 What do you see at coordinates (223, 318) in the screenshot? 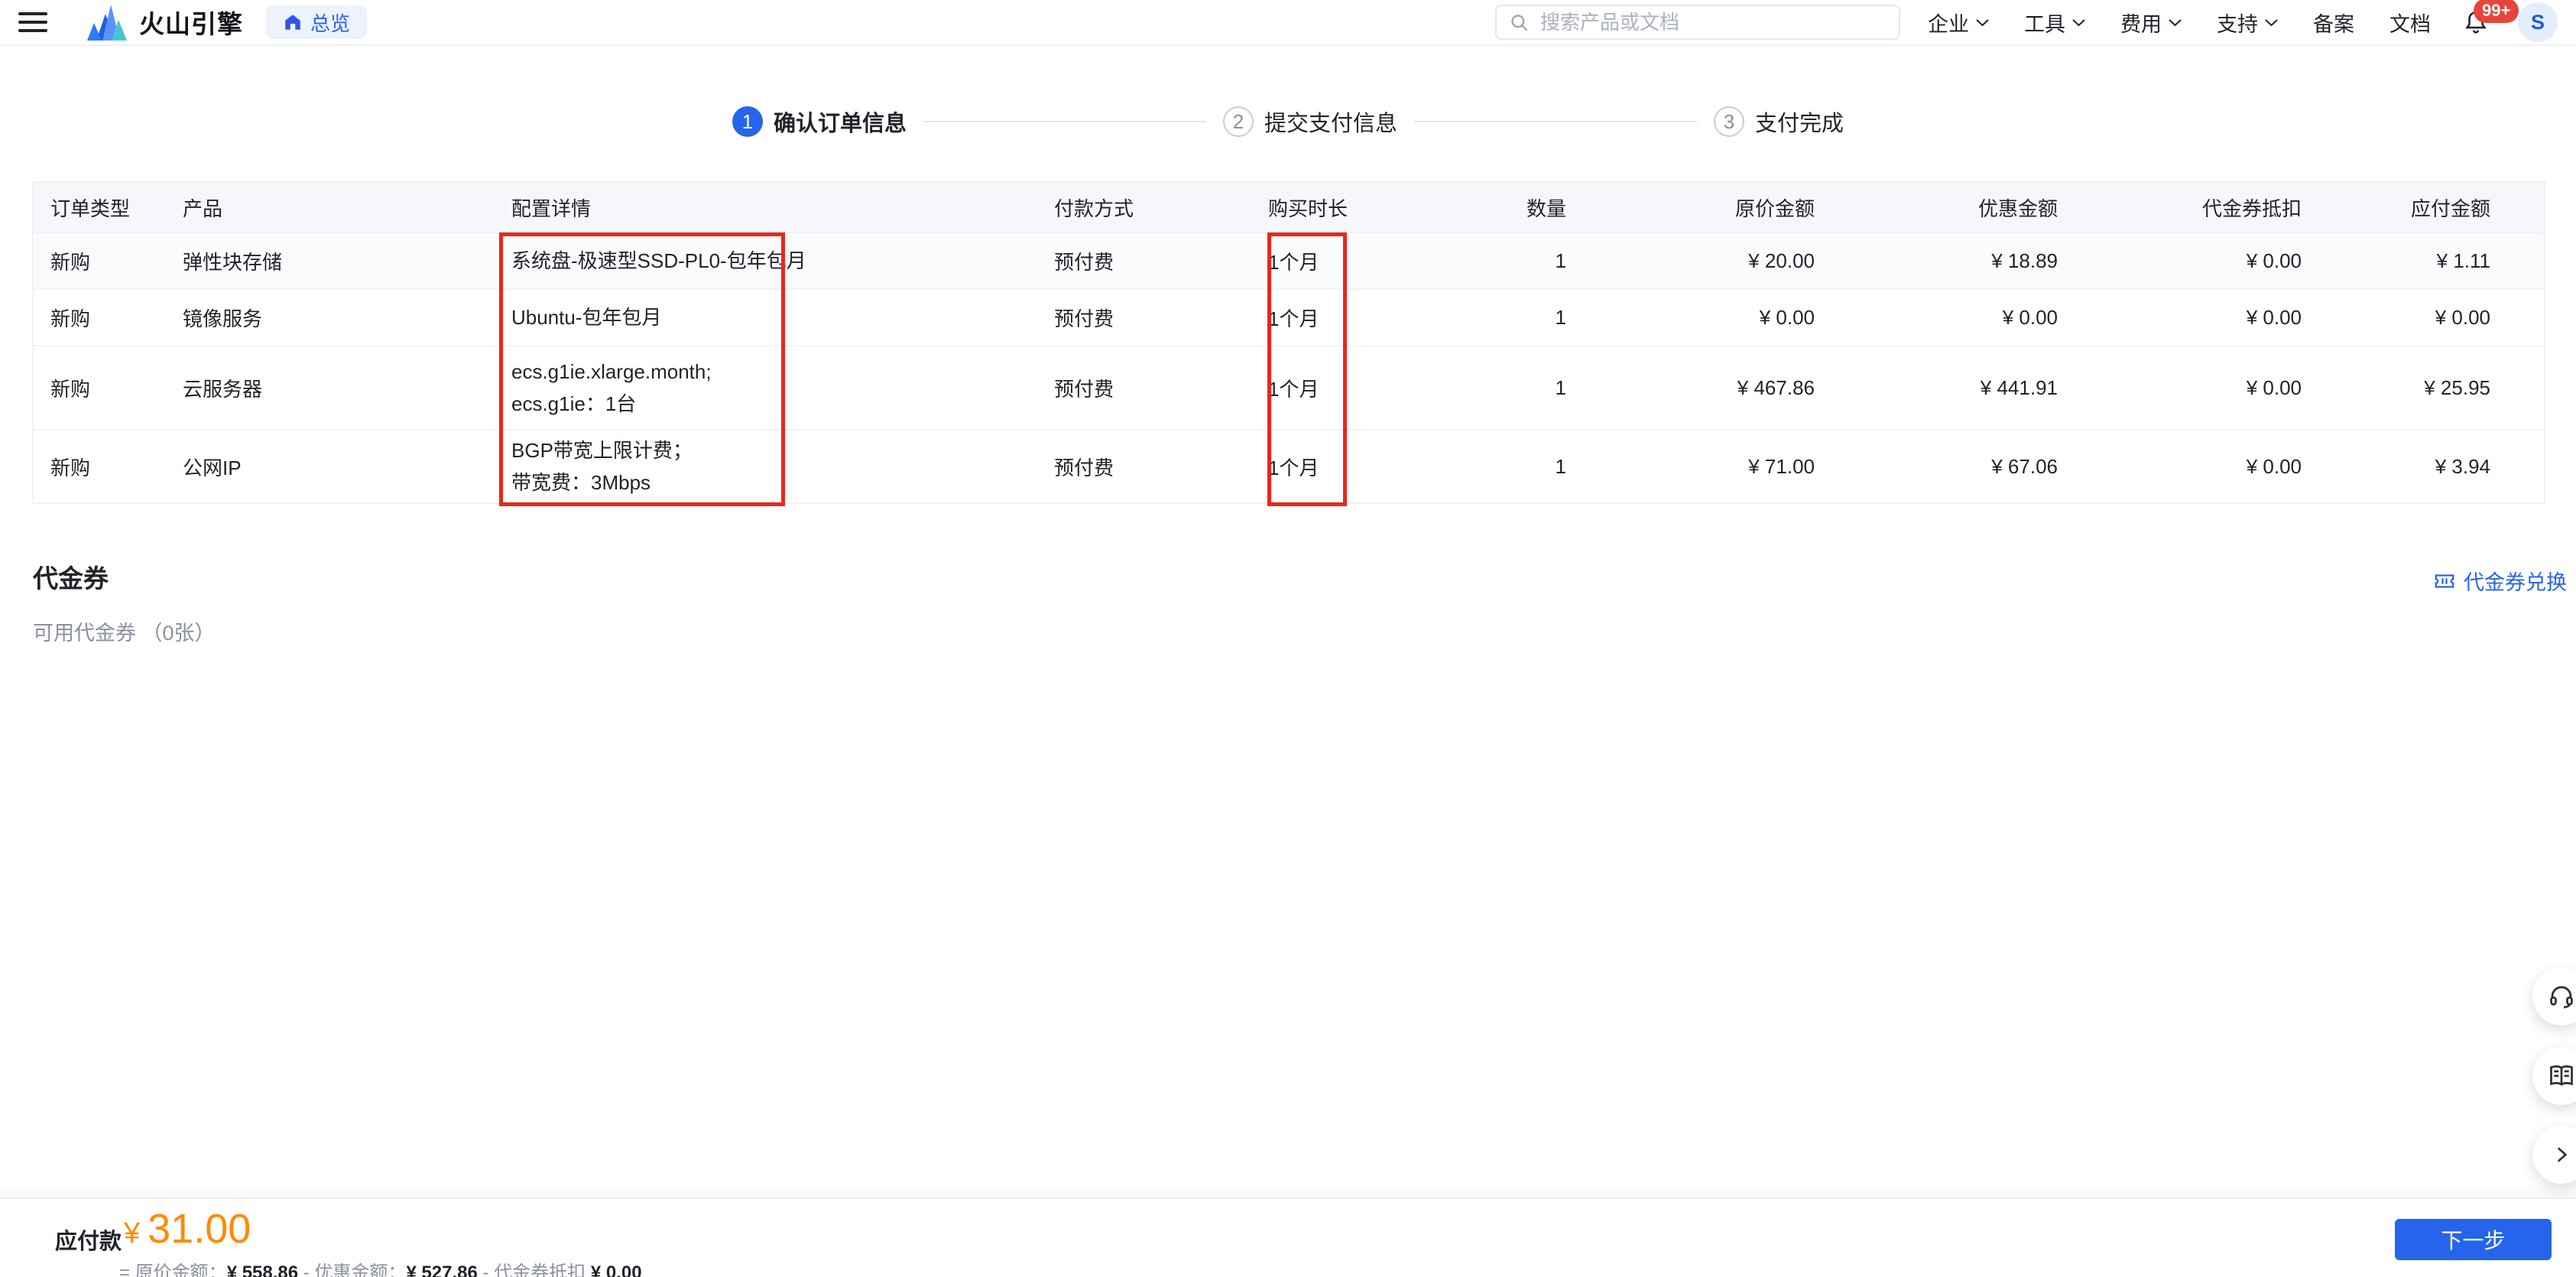
I see `cell-product: 镜像服务` at bounding box center [223, 318].